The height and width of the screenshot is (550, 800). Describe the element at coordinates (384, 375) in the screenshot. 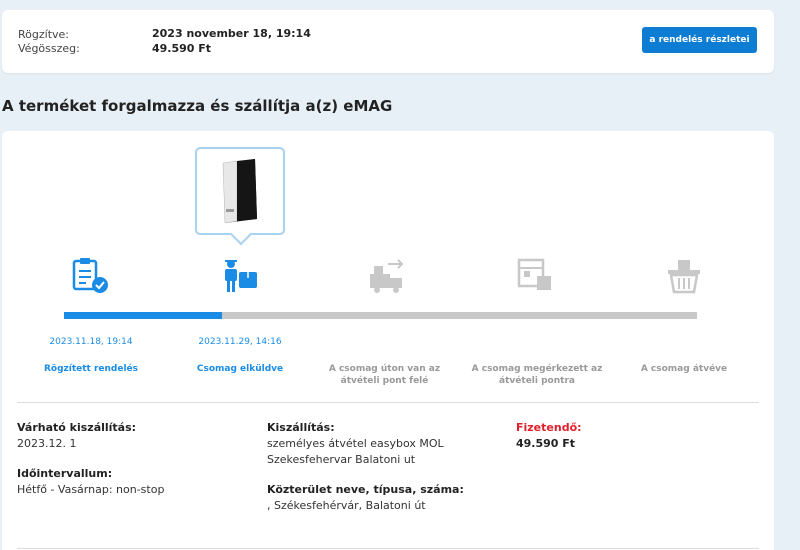

I see `step-label: A csomag úton van az átvételi pont felé` at that location.